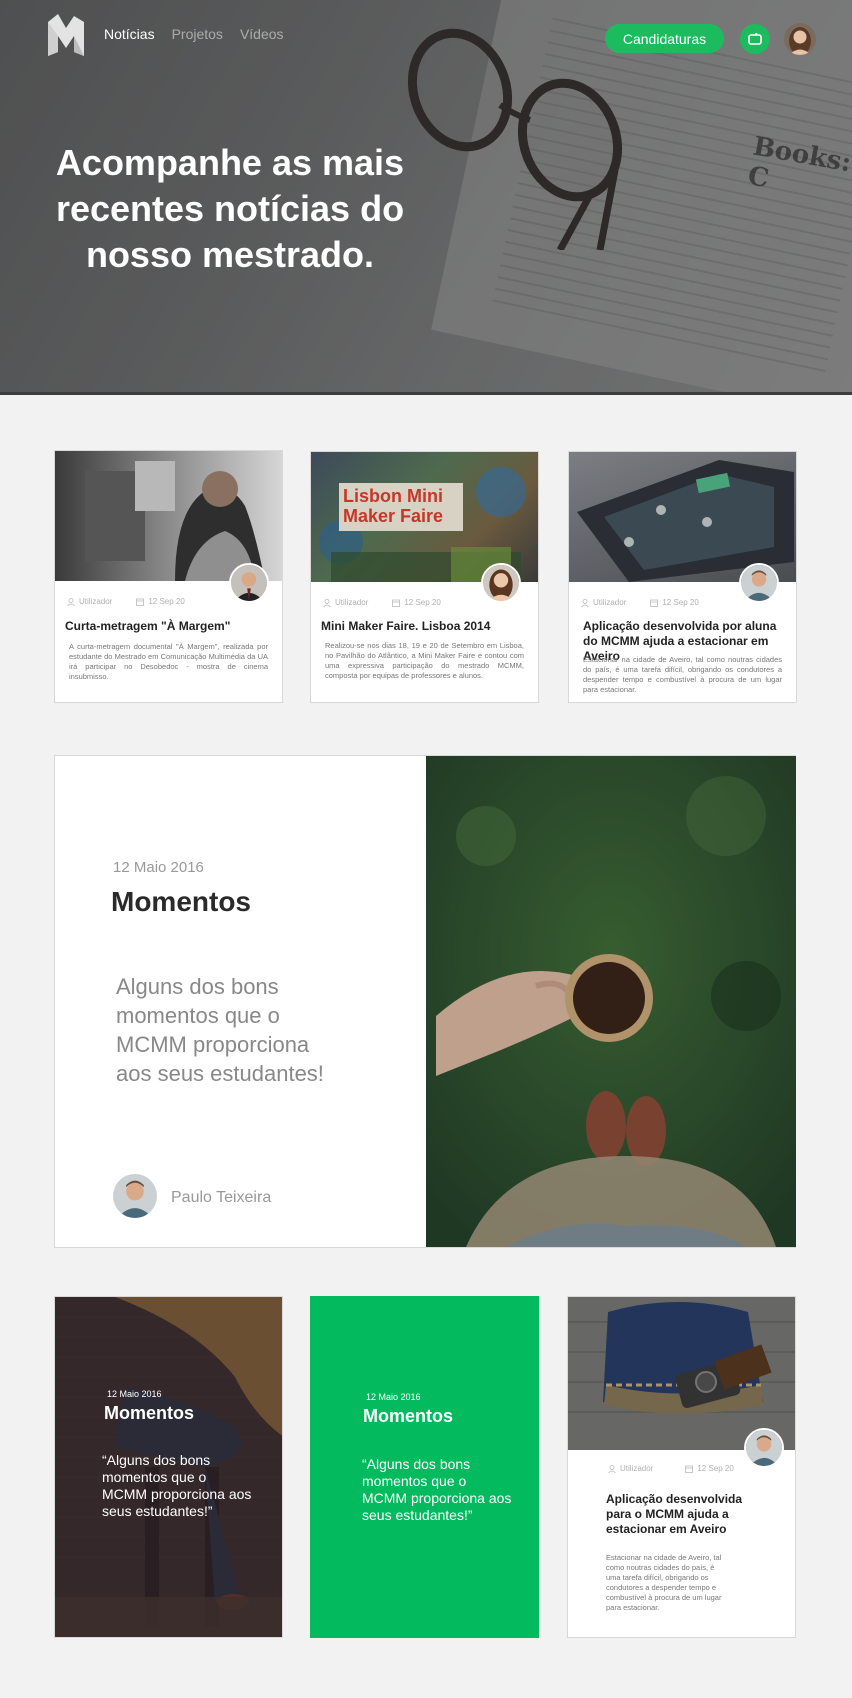 The width and height of the screenshot is (852, 1698). Describe the element at coordinates (181, 902) in the screenshot. I see `feature-title: Momentos` at that location.